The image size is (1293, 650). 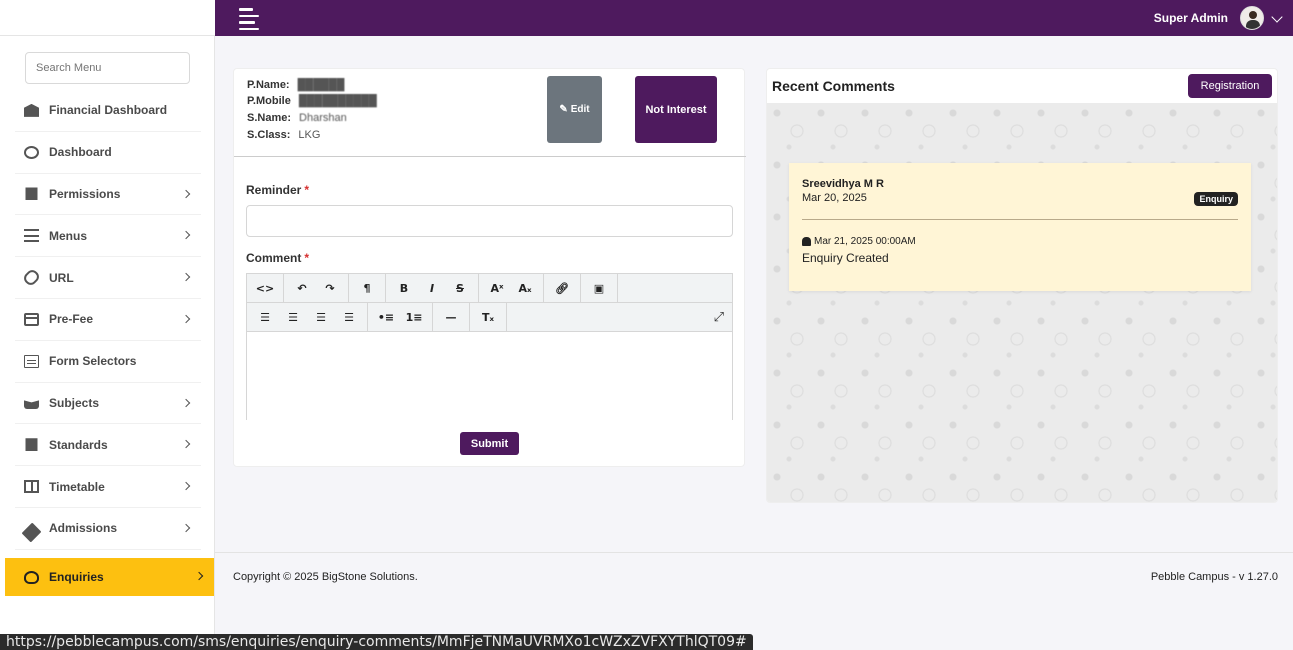 I want to click on sidebar-item-label: Admissions, so click(x=83, y=528).